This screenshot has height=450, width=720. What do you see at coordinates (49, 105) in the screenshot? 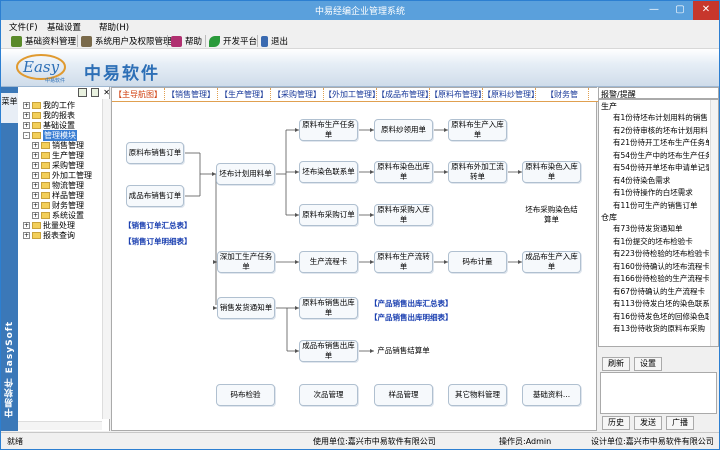
I see `tree-item: + 我的工作` at bounding box center [49, 105].